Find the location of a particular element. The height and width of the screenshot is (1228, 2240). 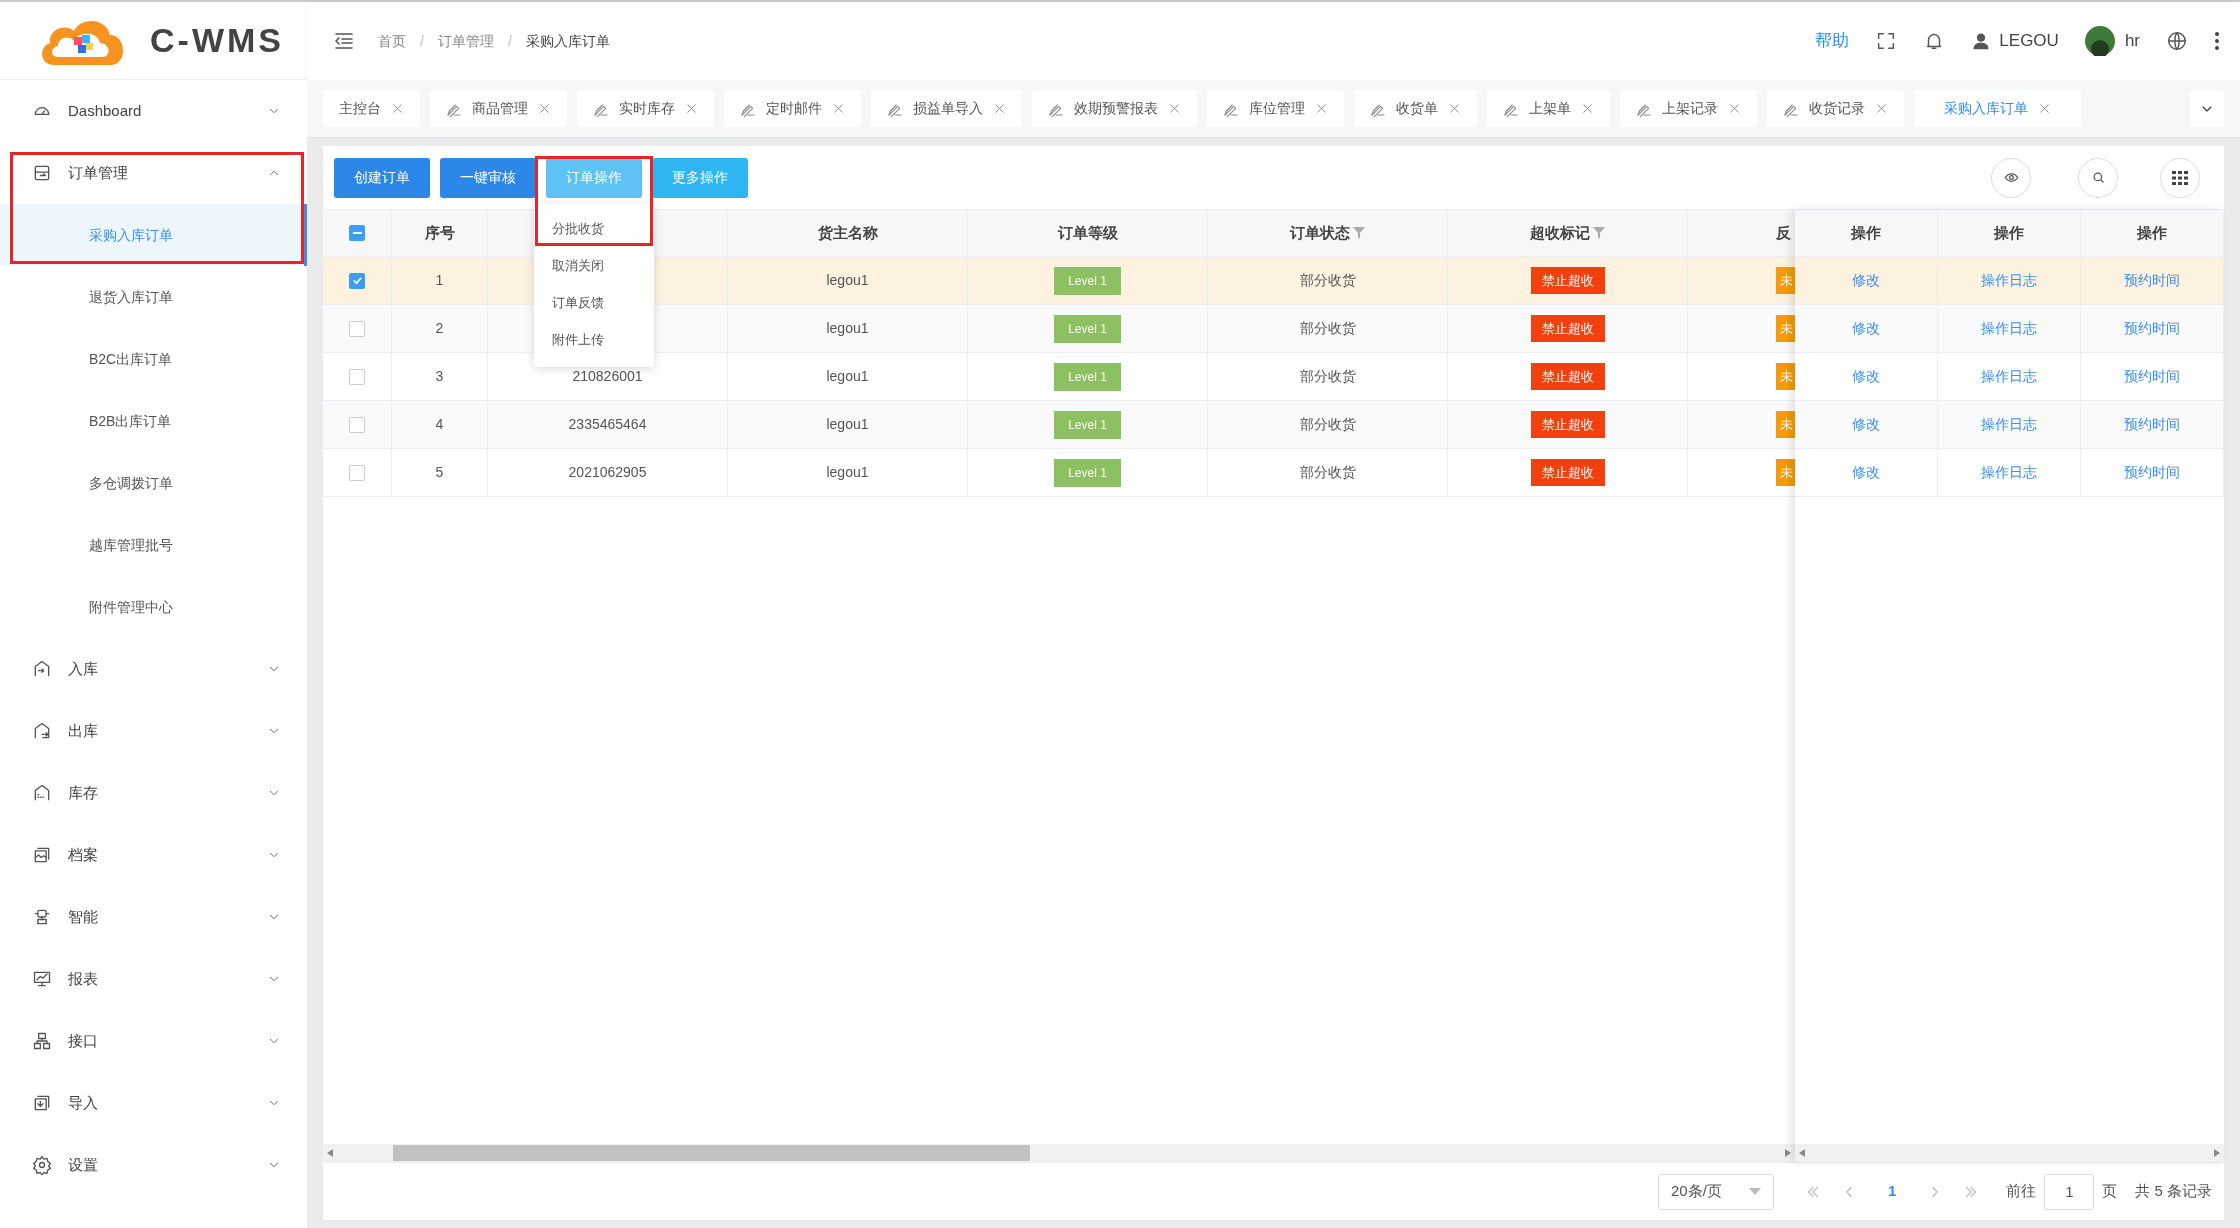

page-size-select: 20条/页 is located at coordinates (1715, 1191).